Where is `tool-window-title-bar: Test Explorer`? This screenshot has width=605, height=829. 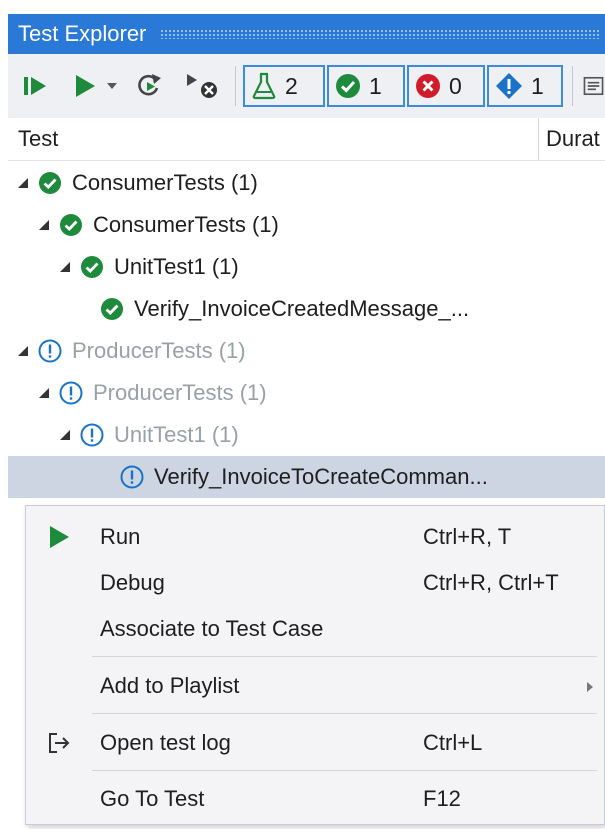 tool-window-title-bar: Test Explorer is located at coordinates (306, 34).